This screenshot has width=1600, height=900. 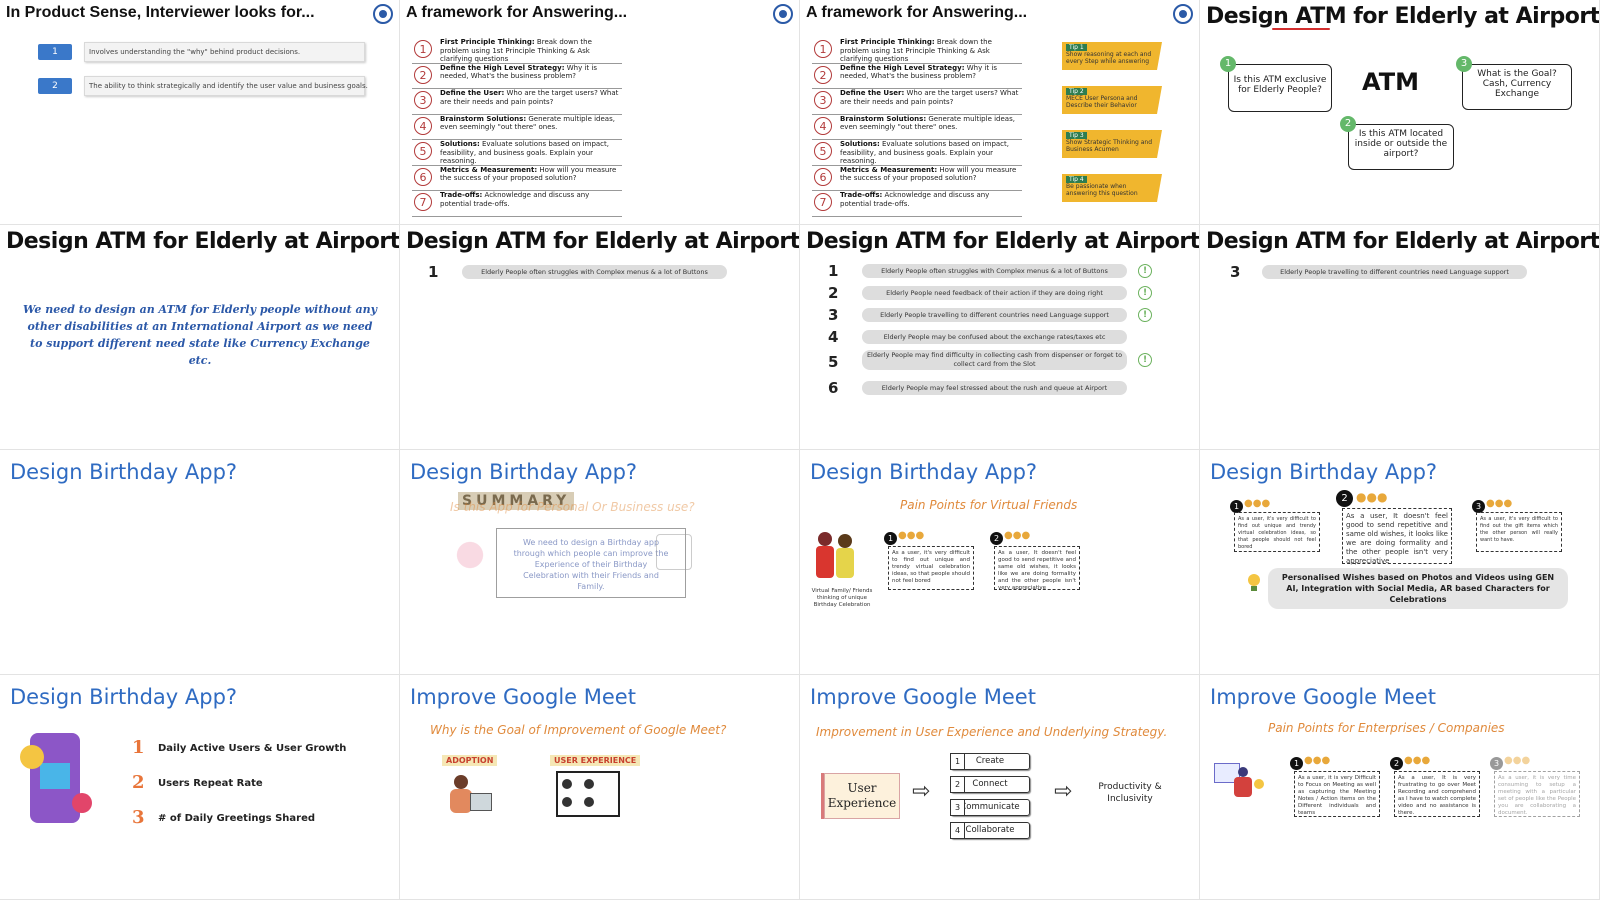 What do you see at coordinates (823, 151) in the screenshot?
I see `step-number: 5` at bounding box center [823, 151].